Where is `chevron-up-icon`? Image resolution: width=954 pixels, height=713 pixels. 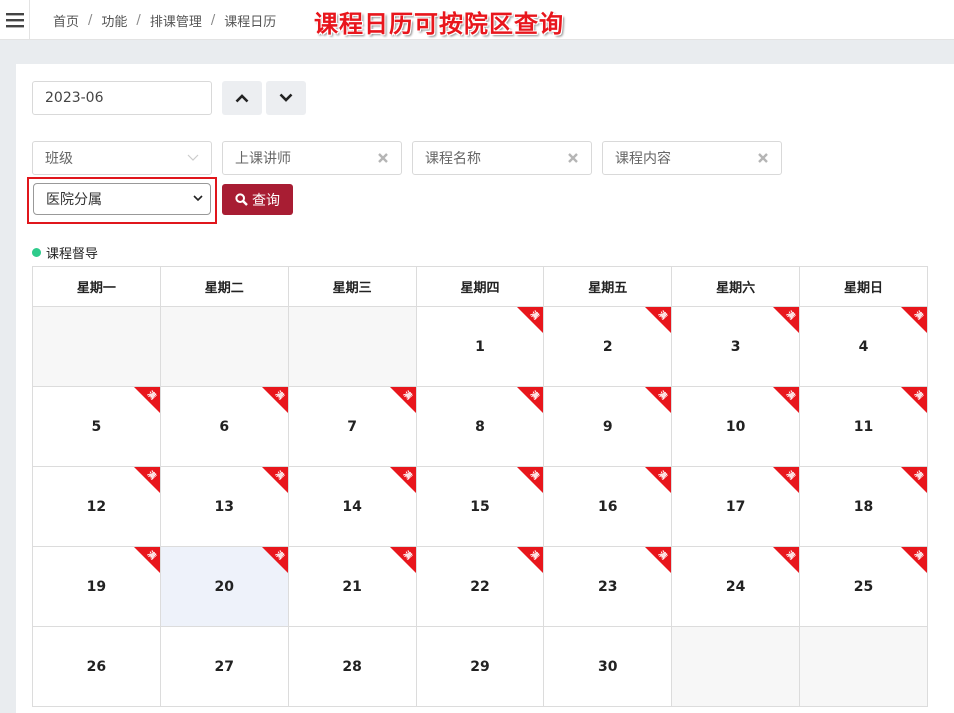 chevron-up-icon is located at coordinates (242, 98).